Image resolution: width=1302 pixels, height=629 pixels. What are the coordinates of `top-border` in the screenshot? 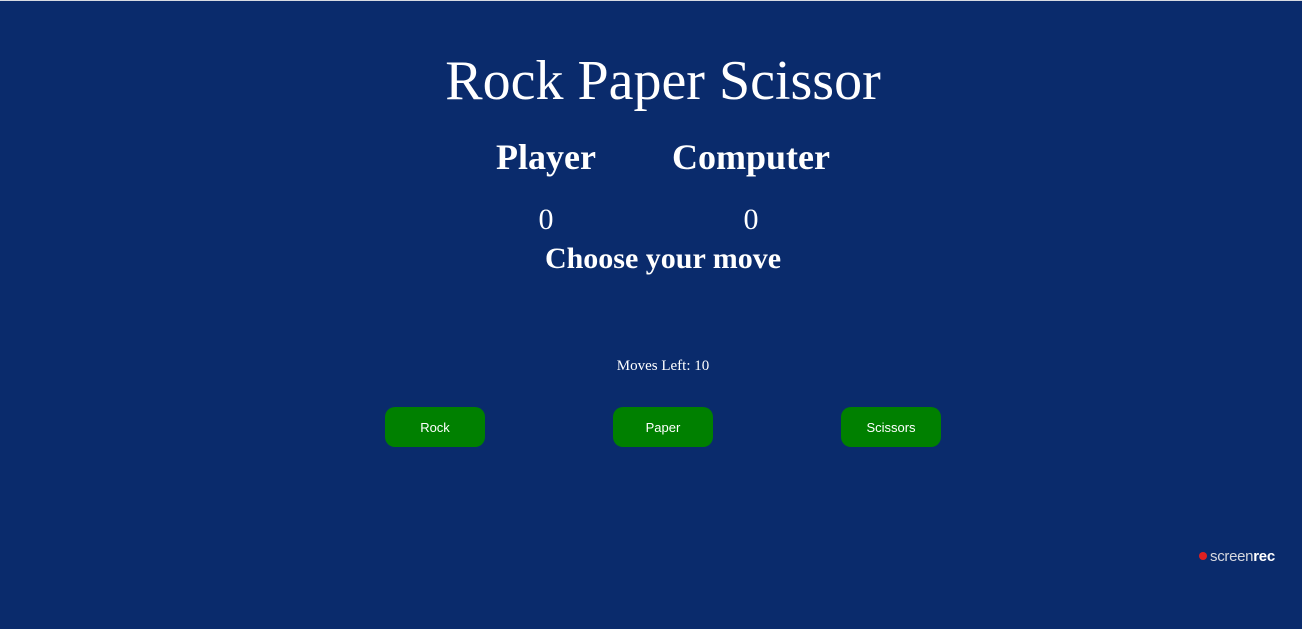 It's located at (651, 0).